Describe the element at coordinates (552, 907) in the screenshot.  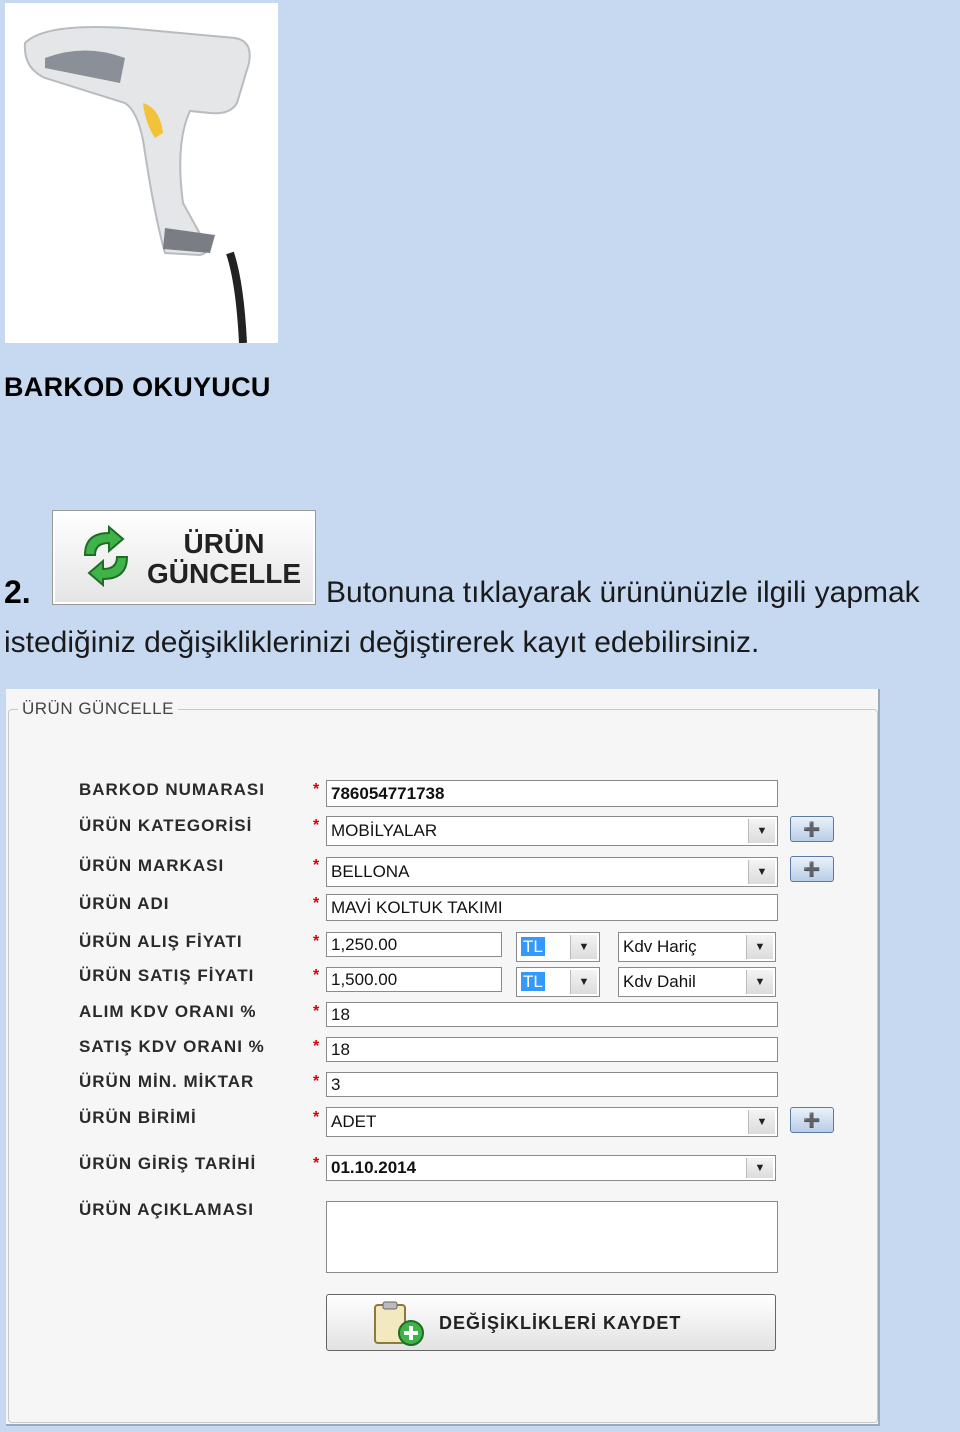
I see `name-input: MAVİ KOLTUK TAKIMI` at that location.